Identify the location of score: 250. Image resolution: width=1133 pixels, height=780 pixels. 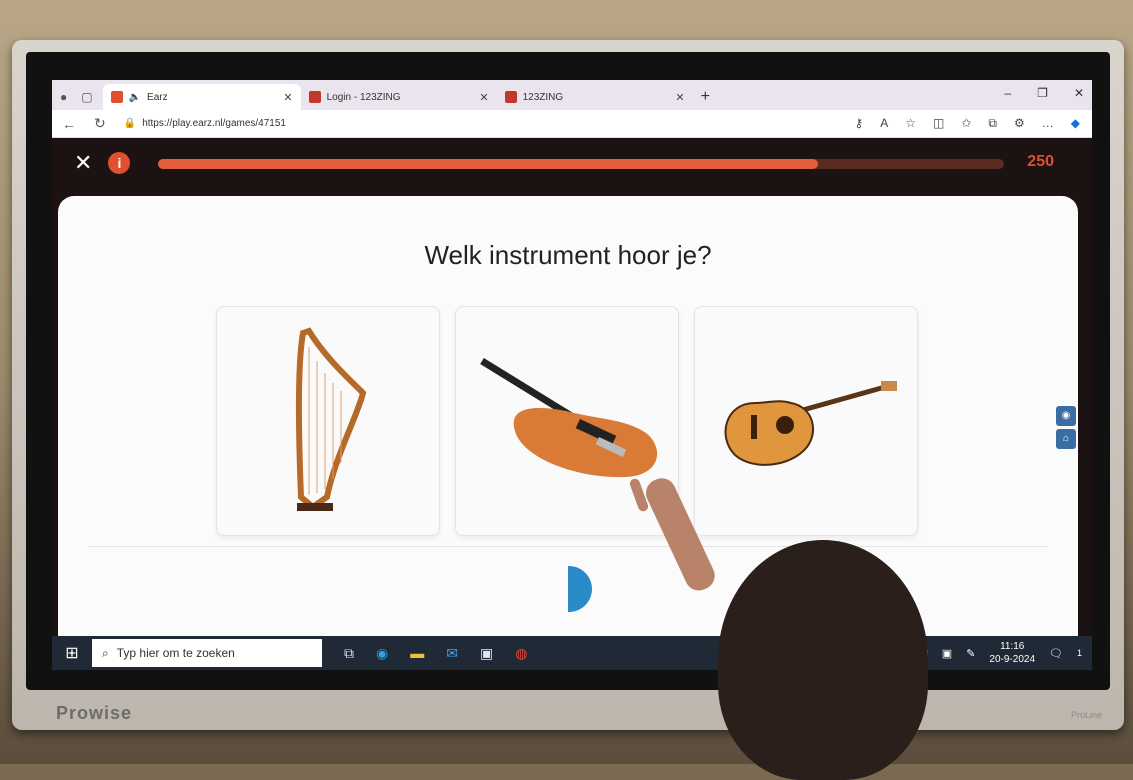
(1040, 162).